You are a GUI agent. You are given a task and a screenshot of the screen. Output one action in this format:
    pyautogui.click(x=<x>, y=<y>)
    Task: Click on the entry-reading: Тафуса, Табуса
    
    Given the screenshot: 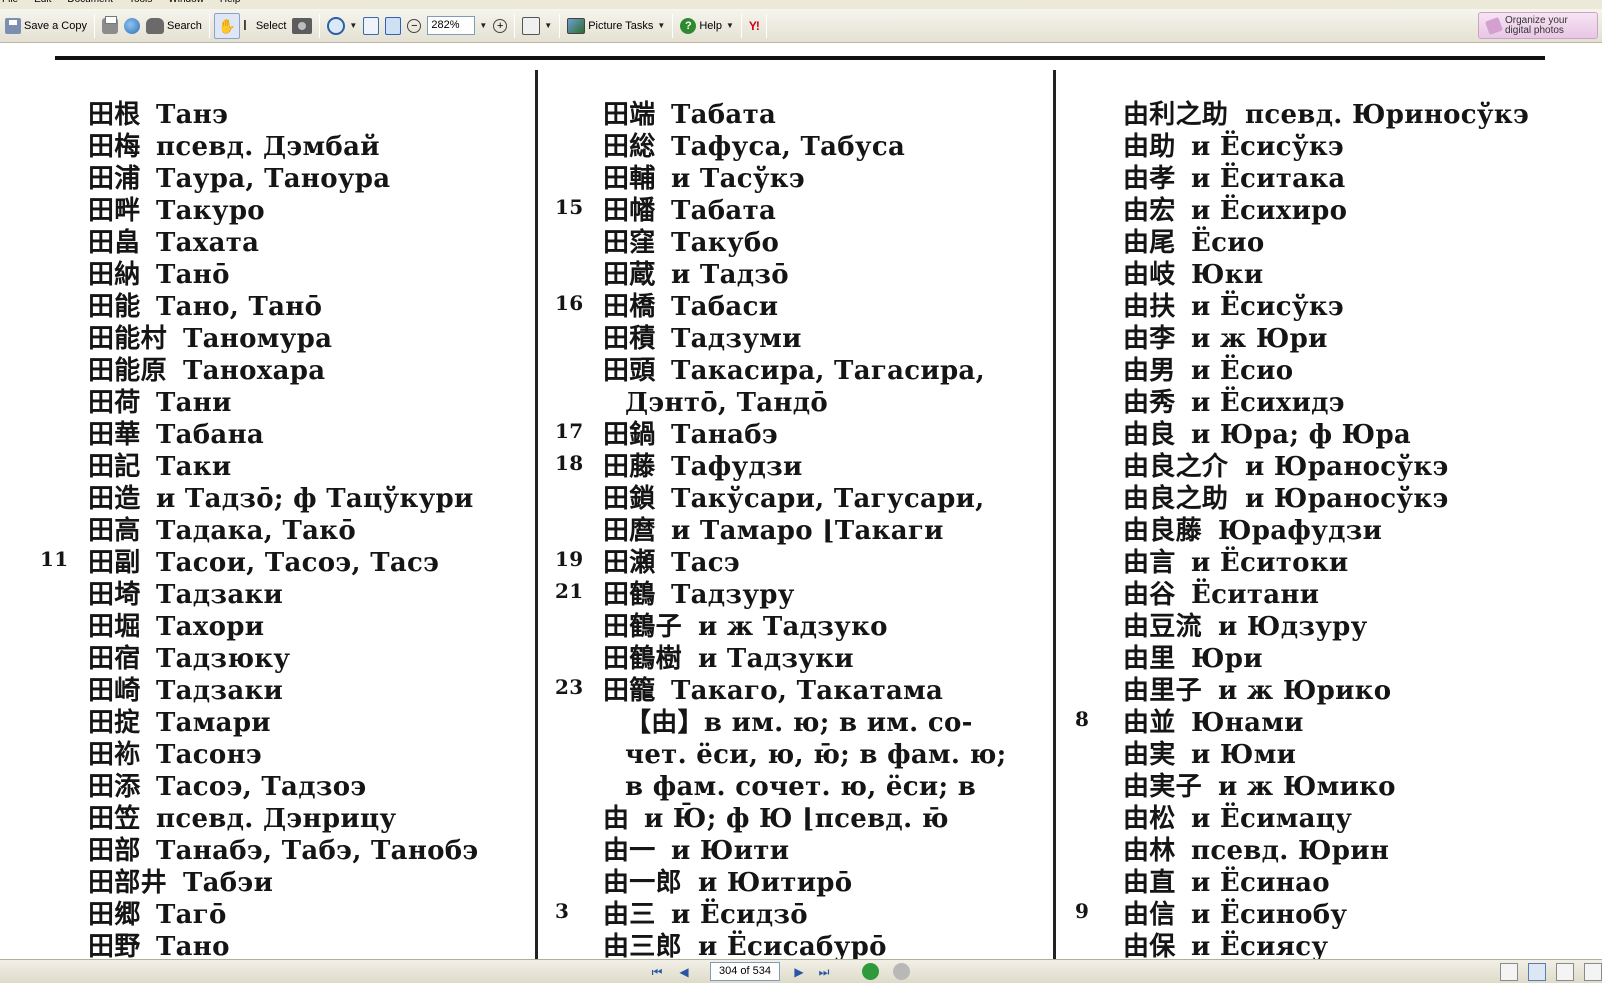 What is the action you would take?
    pyautogui.click(x=788, y=147)
    